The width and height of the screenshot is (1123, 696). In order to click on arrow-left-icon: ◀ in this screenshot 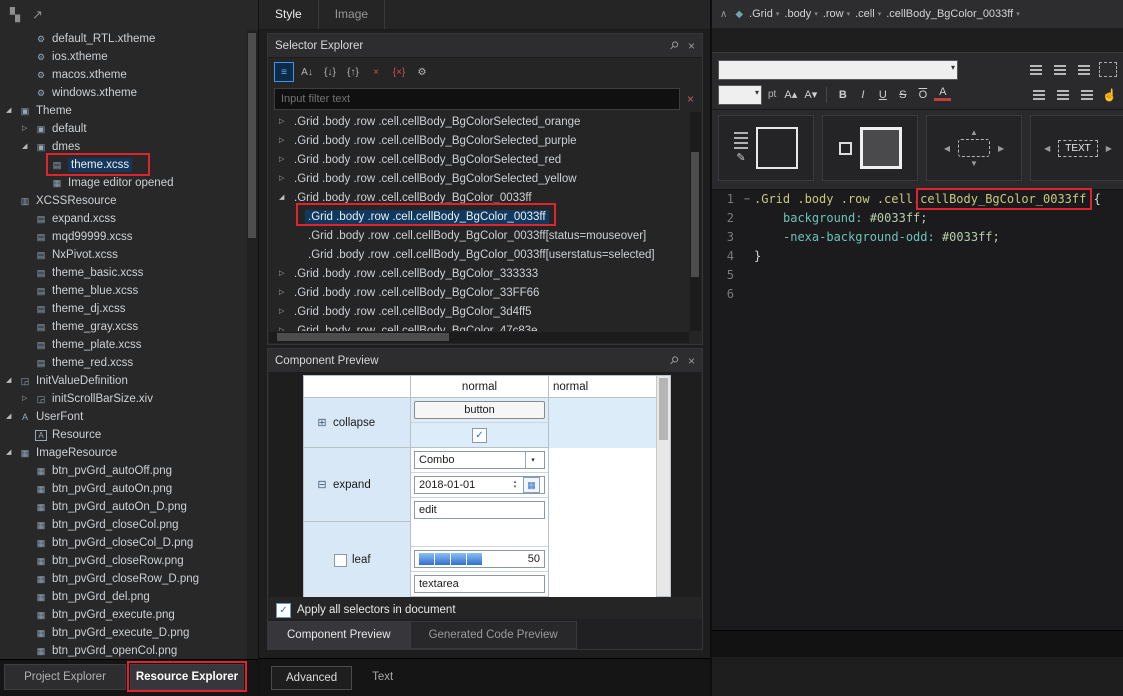, I will do `click(1047, 148)`.